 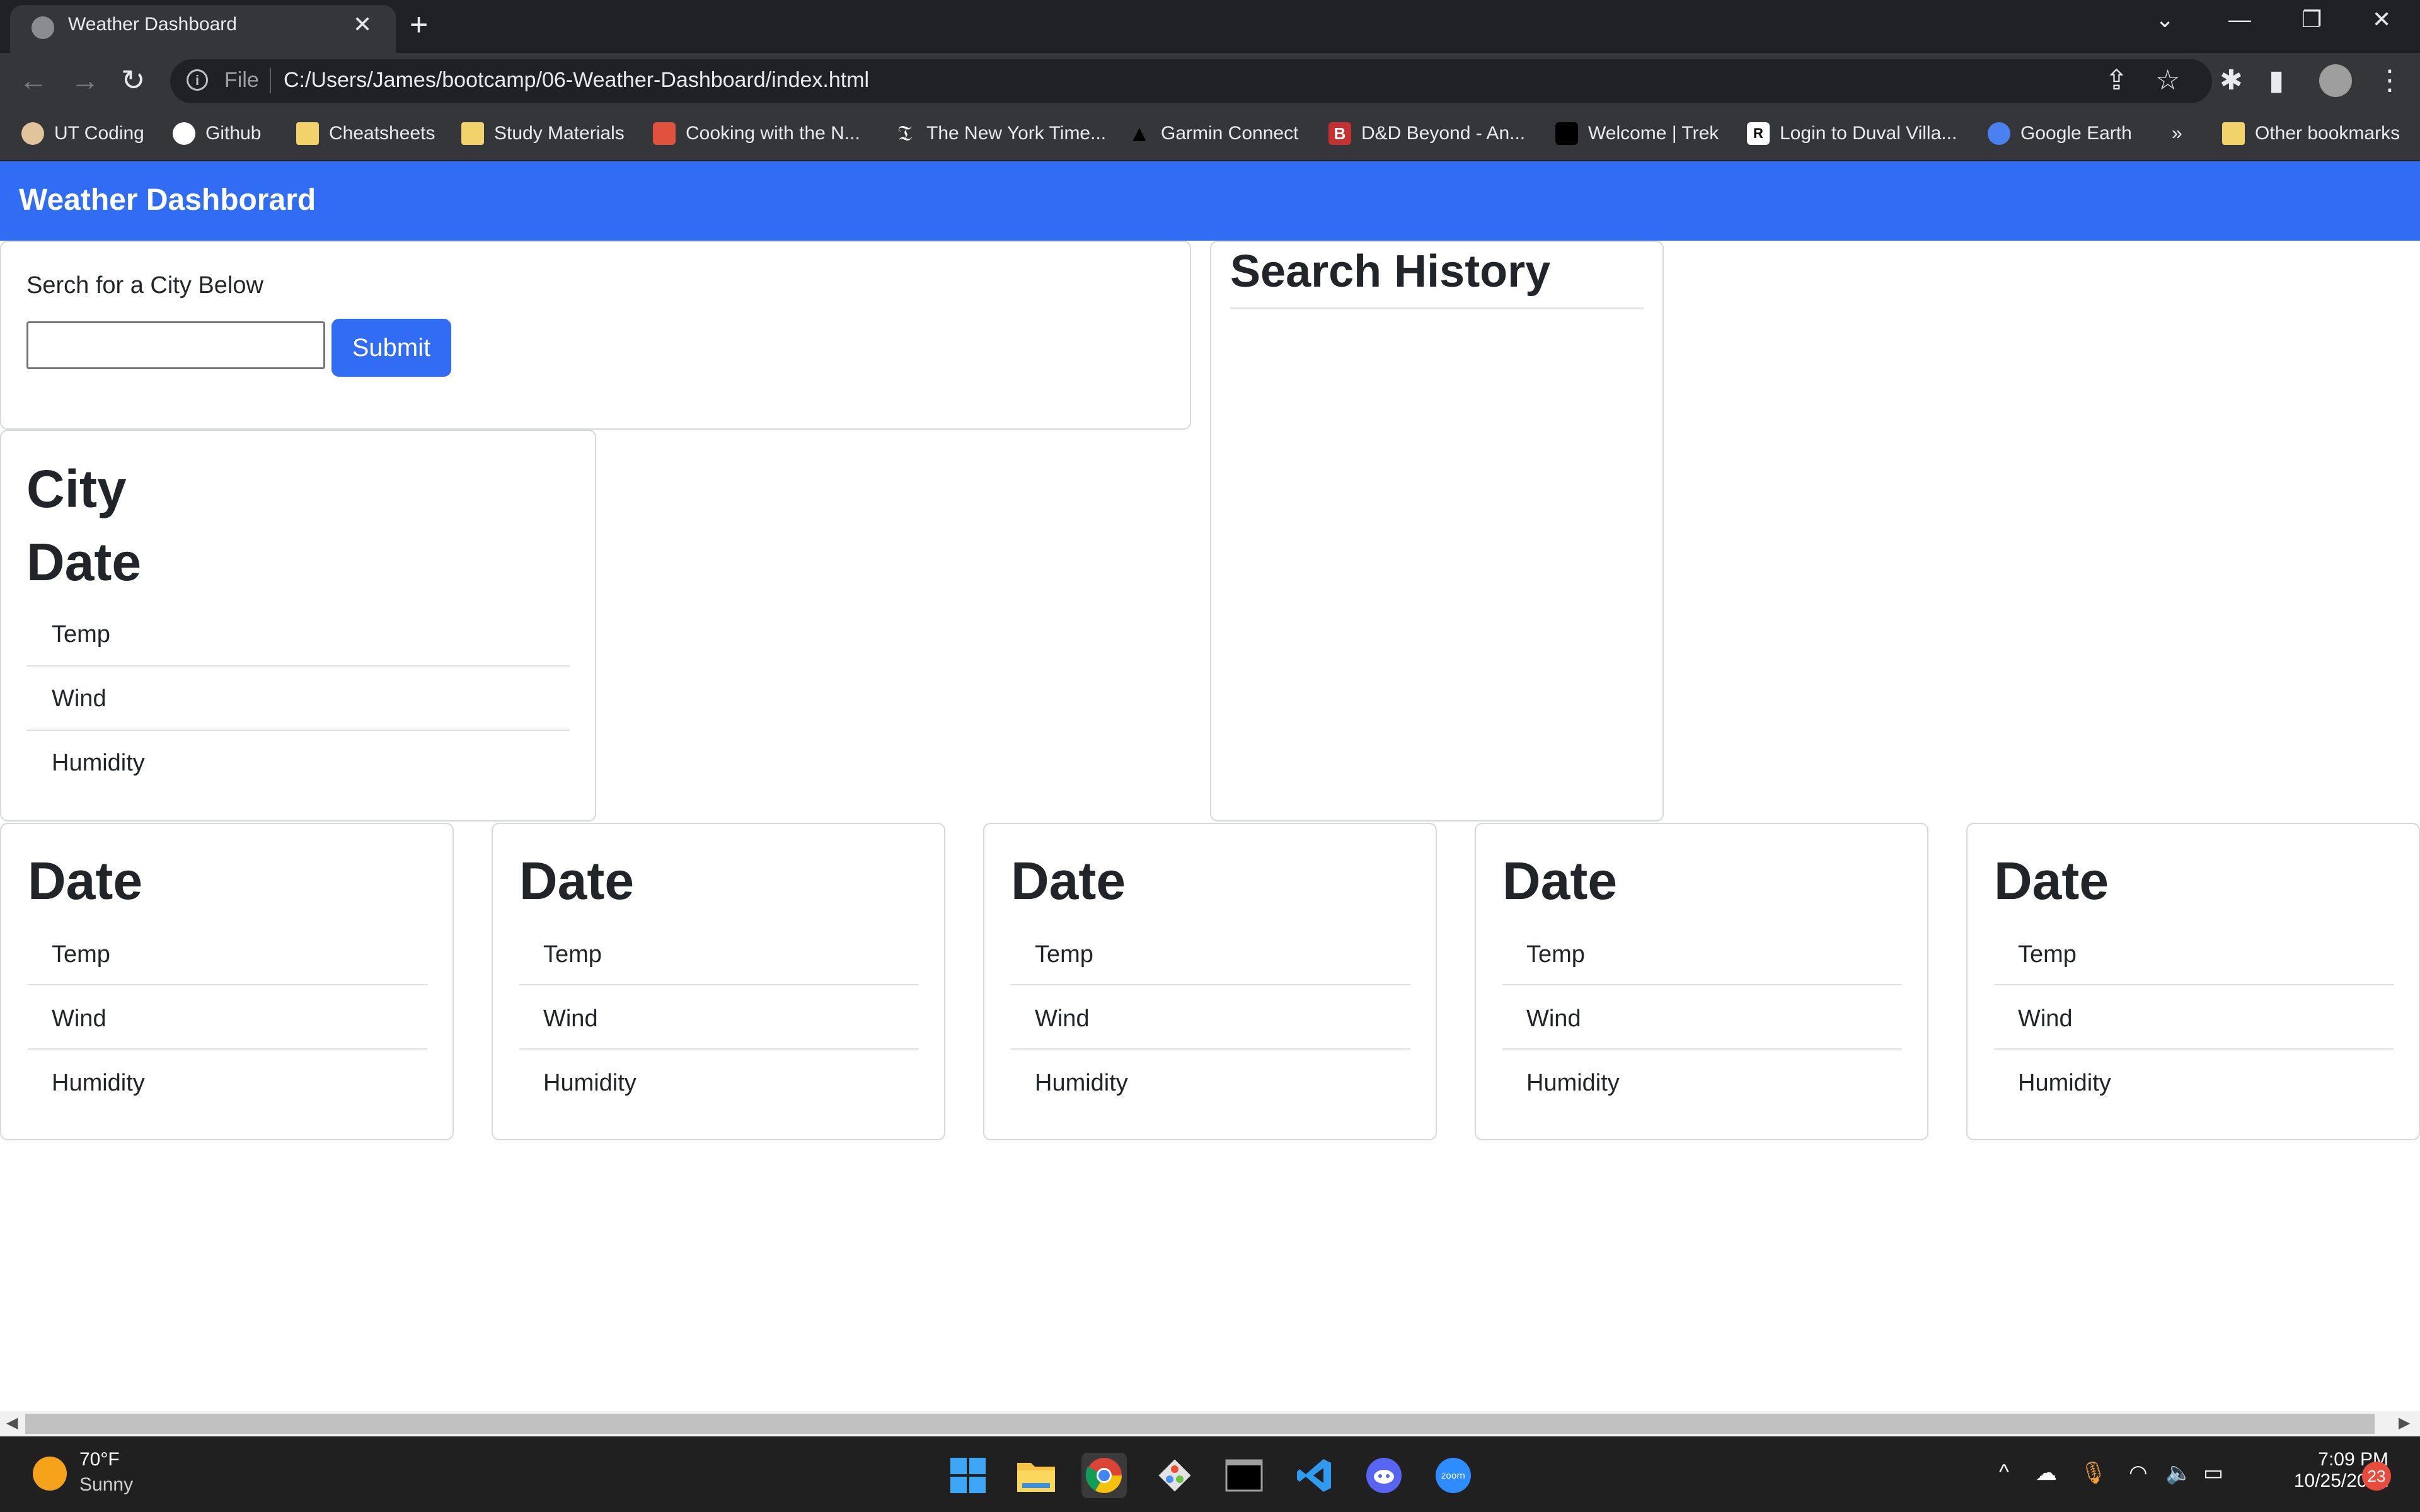 What do you see at coordinates (1384, 1475) in the screenshot?
I see `discord-icon` at bounding box center [1384, 1475].